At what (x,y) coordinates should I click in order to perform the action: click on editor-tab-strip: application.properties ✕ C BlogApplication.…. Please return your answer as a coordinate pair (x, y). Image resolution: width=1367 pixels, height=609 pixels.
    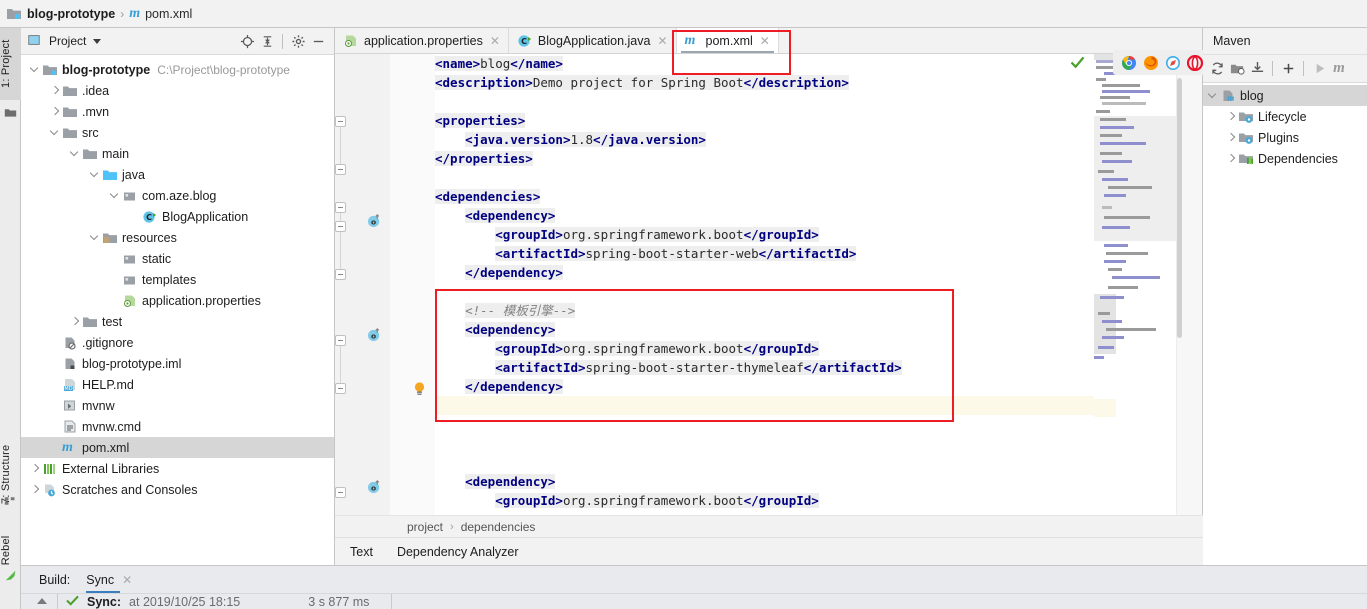
    Looking at the image, I should click on (768, 41).